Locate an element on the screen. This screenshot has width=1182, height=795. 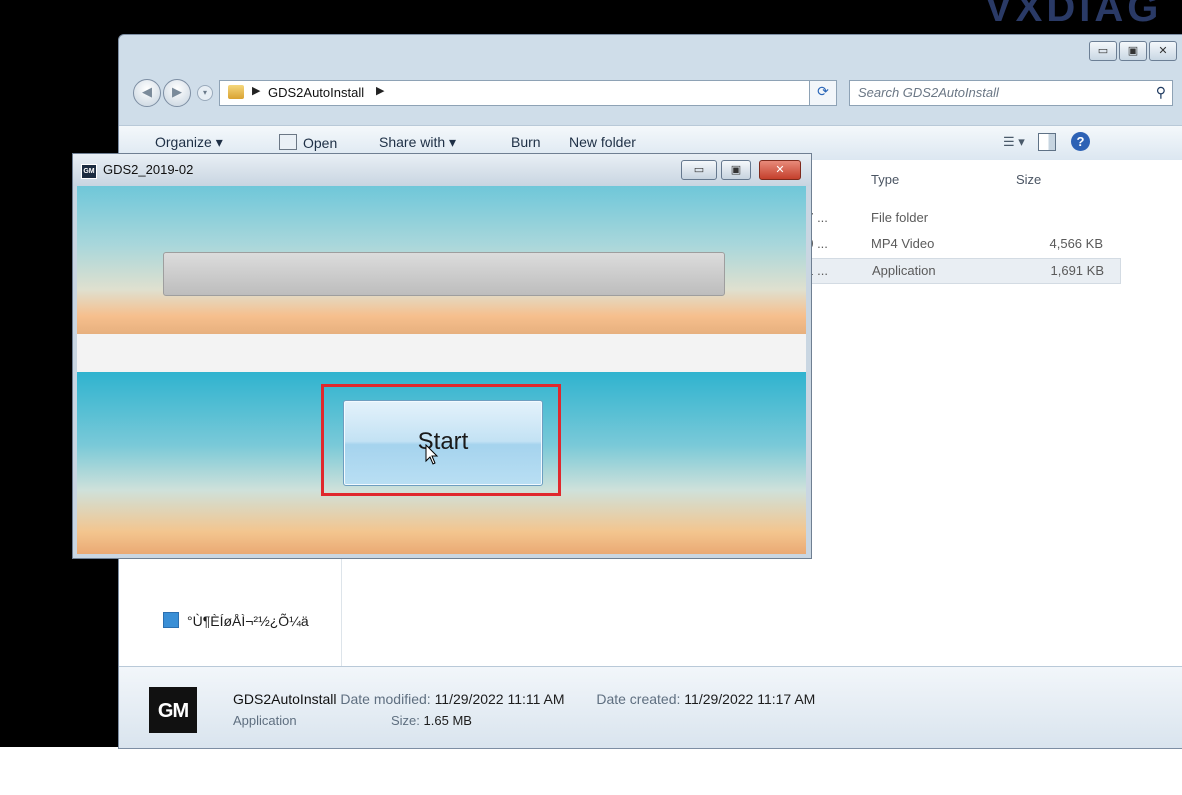
dialog-close-button: ✕ is located at coordinates (780, 170).